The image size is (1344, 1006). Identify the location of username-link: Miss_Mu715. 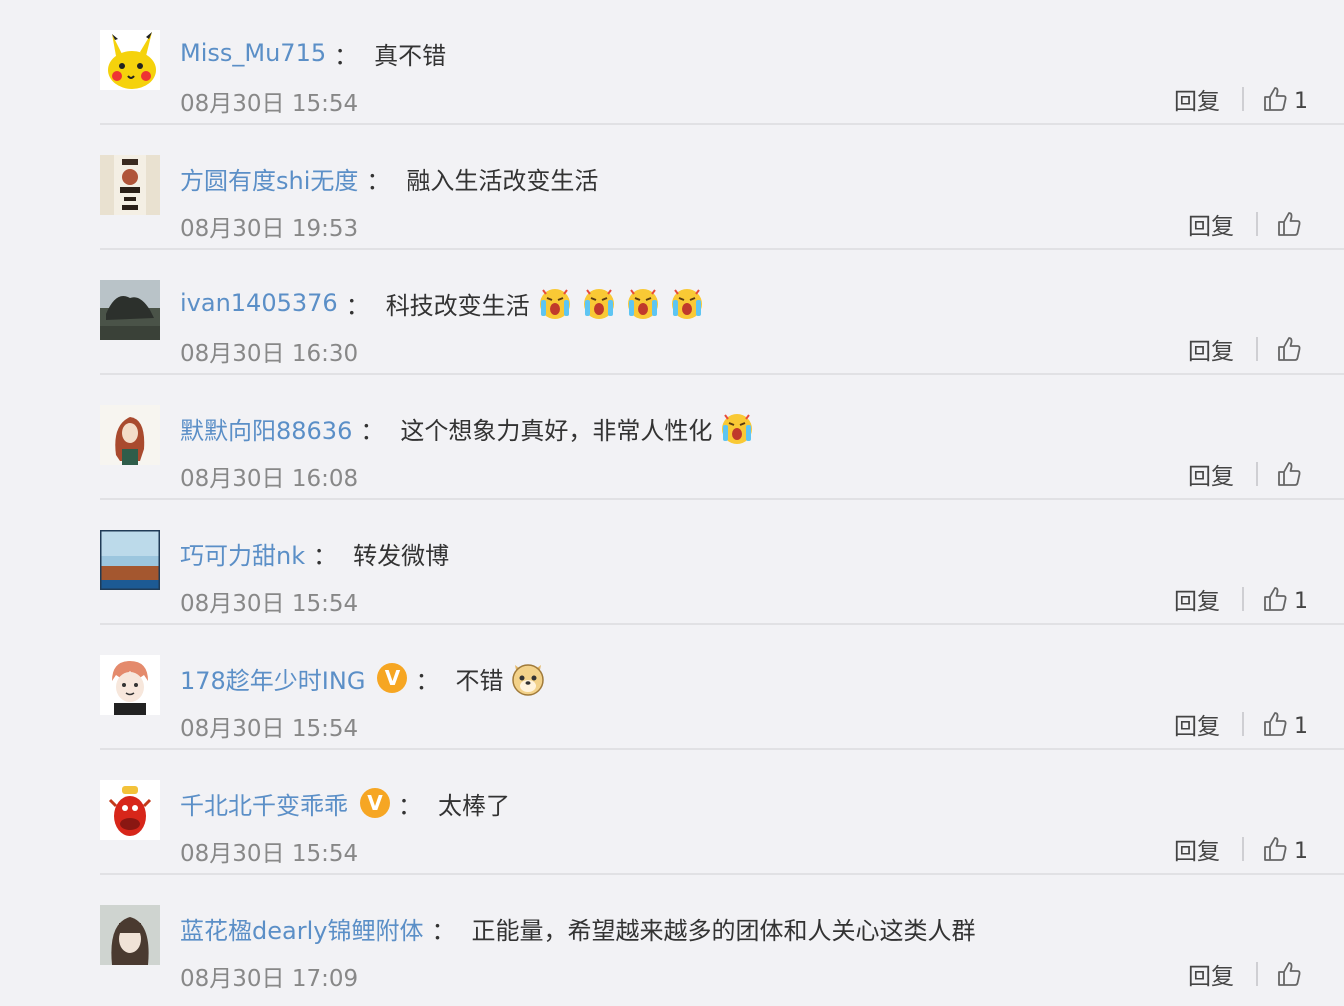
(253, 53).